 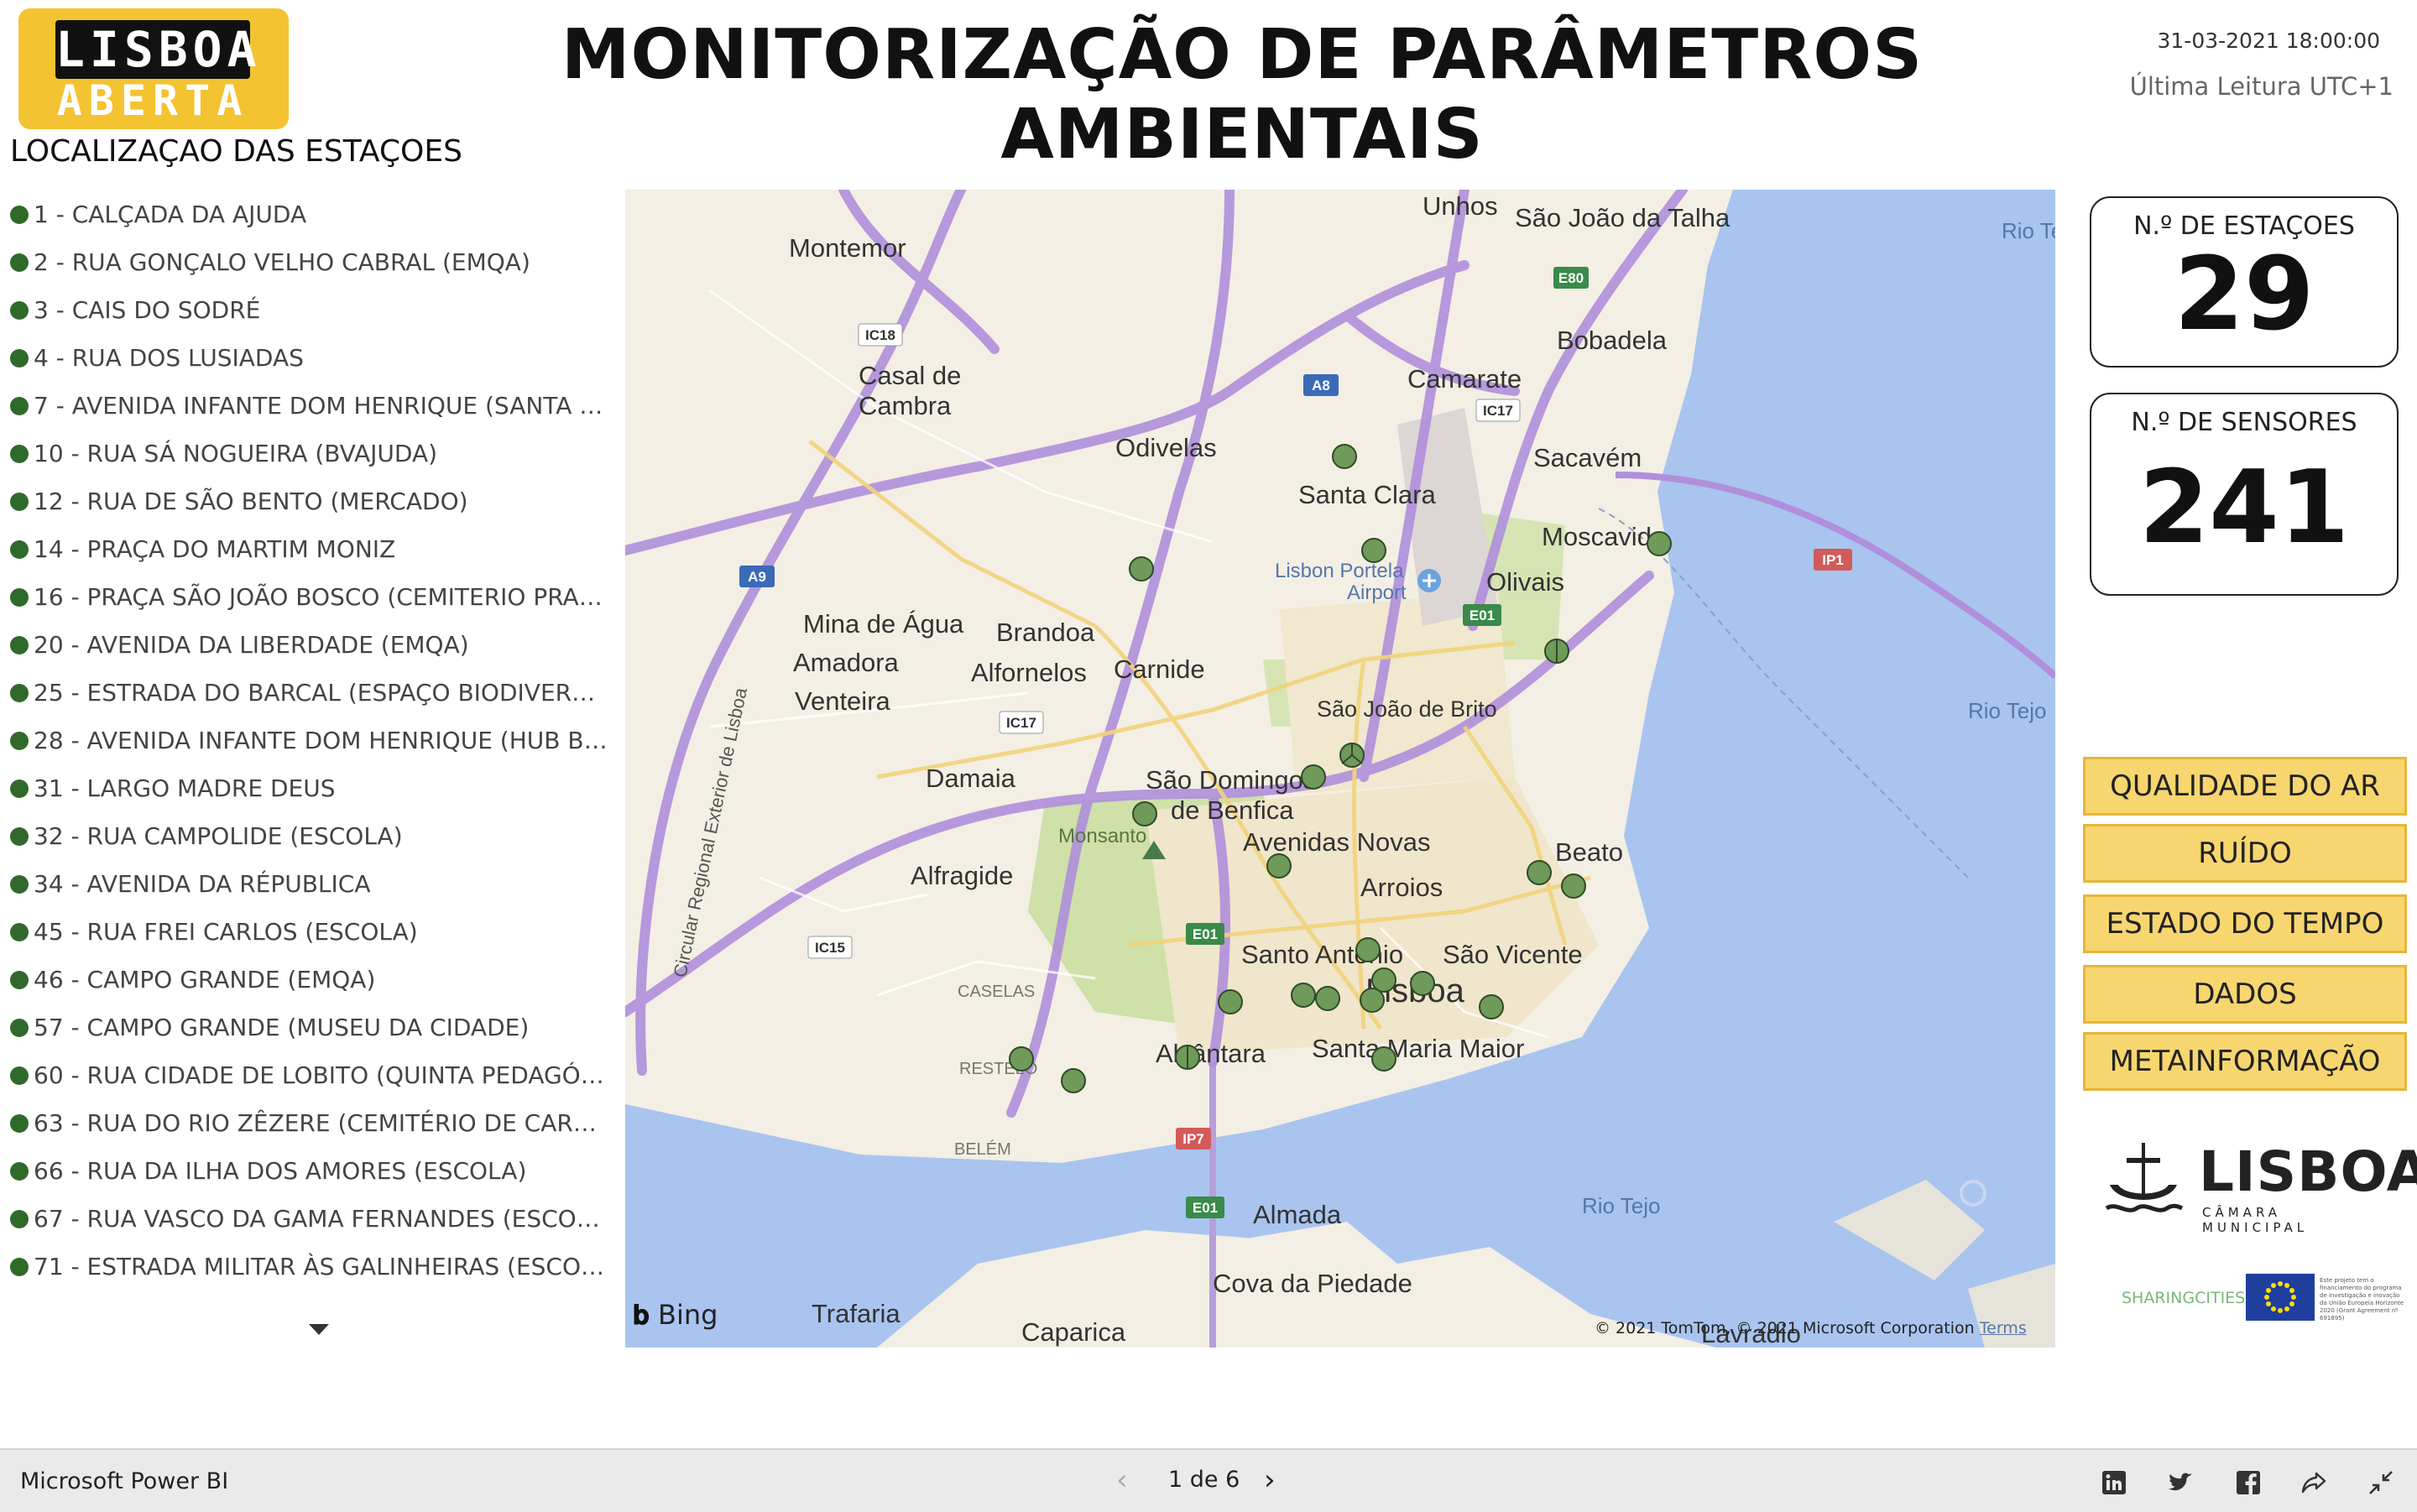 What do you see at coordinates (147, 310) in the screenshot?
I see `station-name: 3 - CAIS DO SODRÉ` at bounding box center [147, 310].